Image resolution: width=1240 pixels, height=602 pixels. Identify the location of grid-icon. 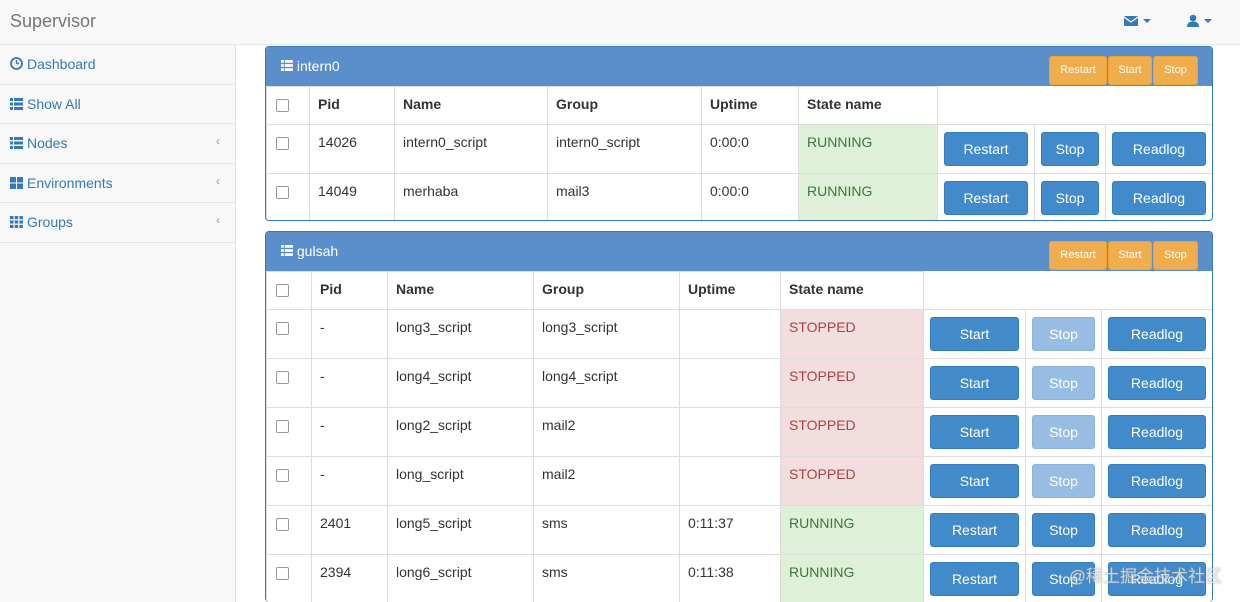
(16, 182).